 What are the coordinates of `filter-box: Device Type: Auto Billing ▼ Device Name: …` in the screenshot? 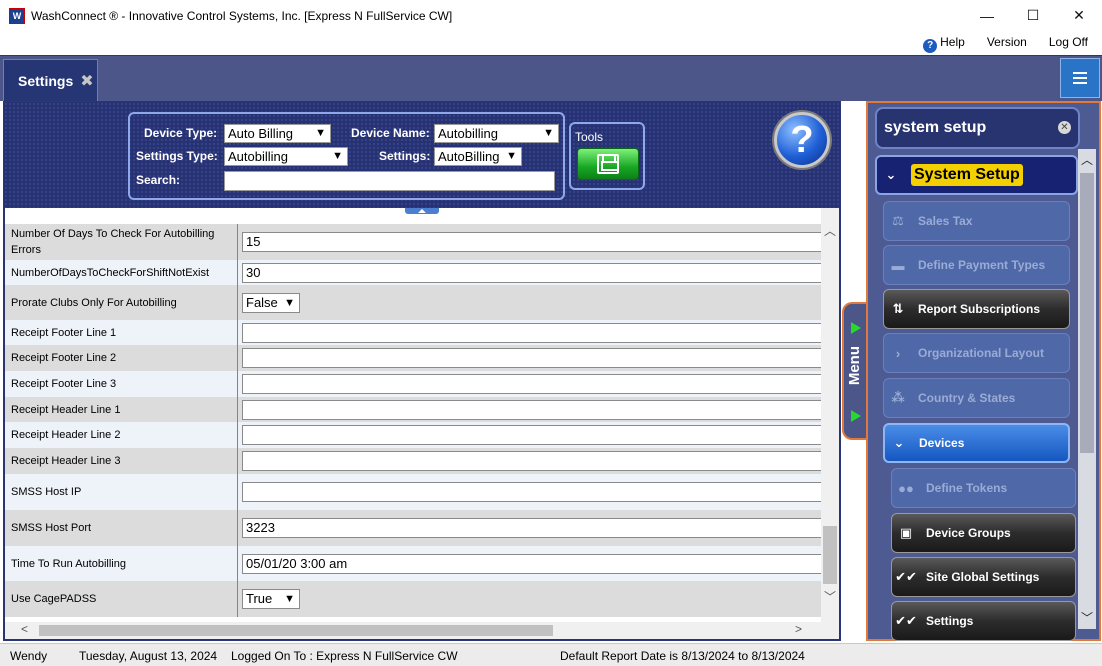 It's located at (346, 156).